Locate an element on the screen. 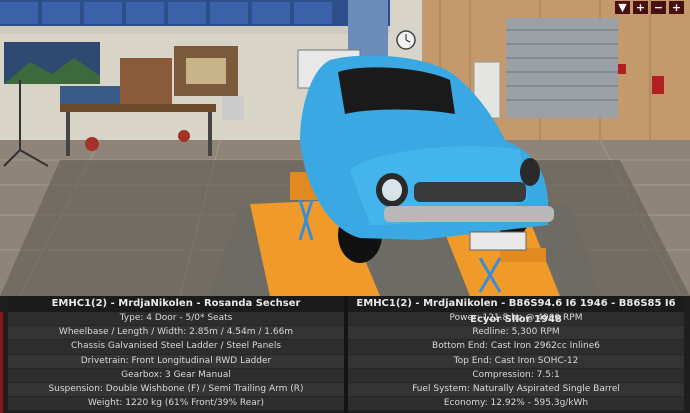 This screenshot has width=690, height=413. zoom-in-button: + is located at coordinates (640, 7).